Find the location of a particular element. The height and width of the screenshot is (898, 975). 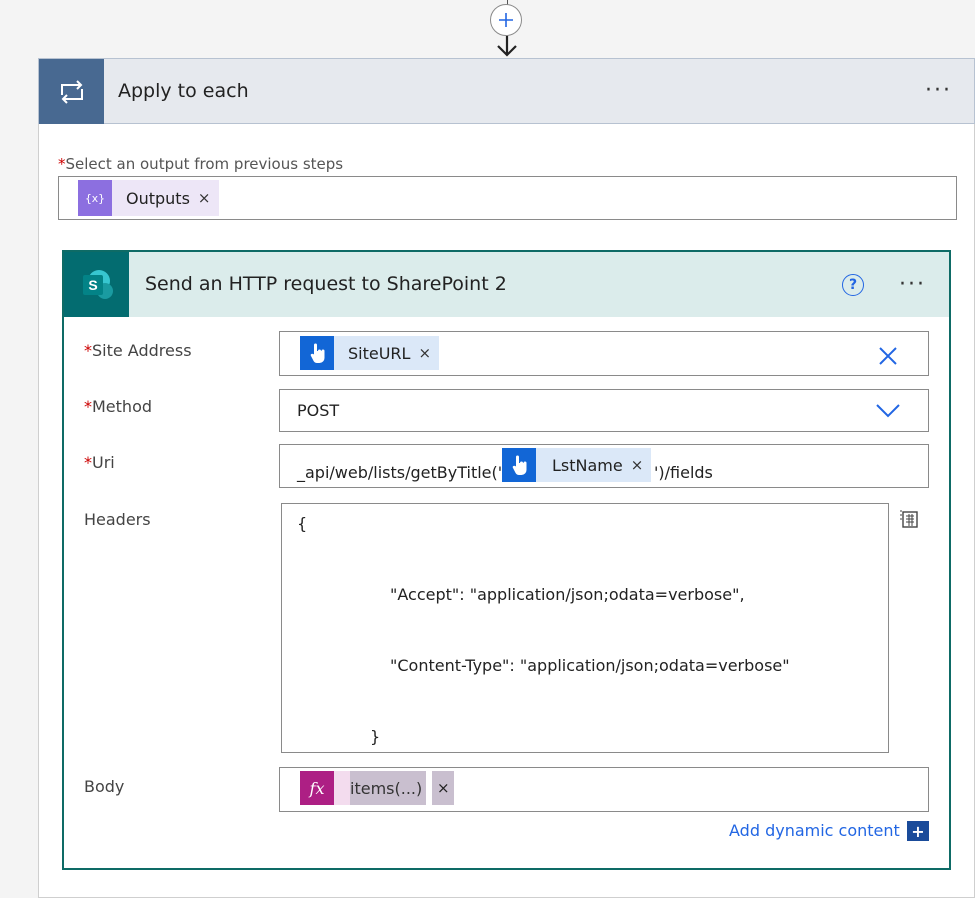

text-mode-icon is located at coordinates (910, 519).